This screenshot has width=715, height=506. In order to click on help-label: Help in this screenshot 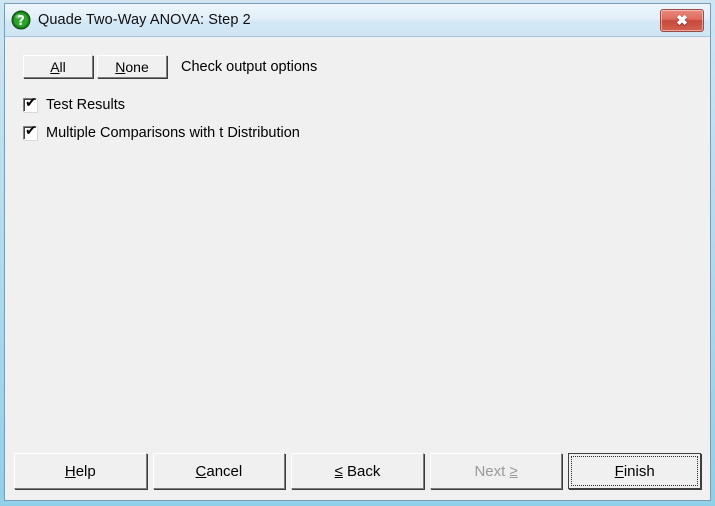, I will do `click(80, 471)`.